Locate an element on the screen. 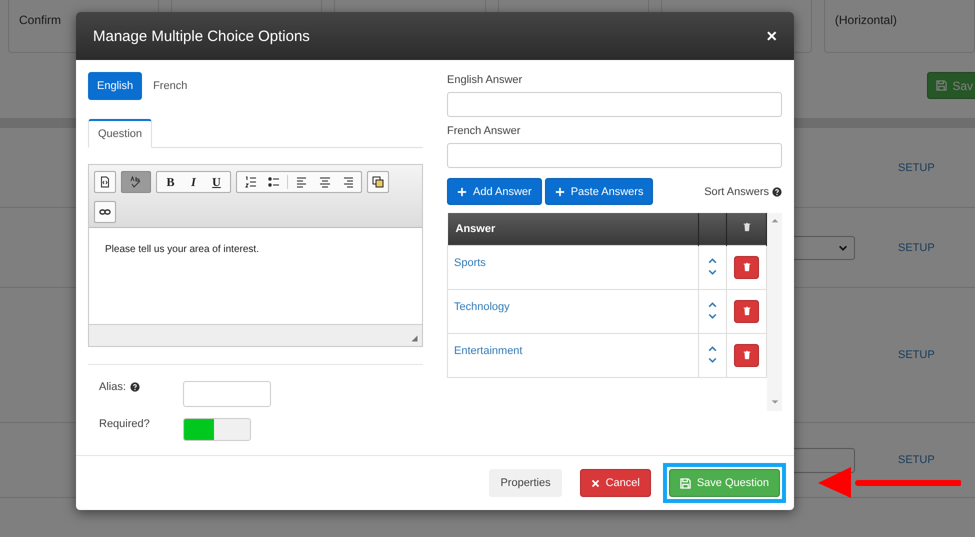 The image size is (975, 537). editor-text: Please tell us your area of interest. is located at coordinates (255, 276).